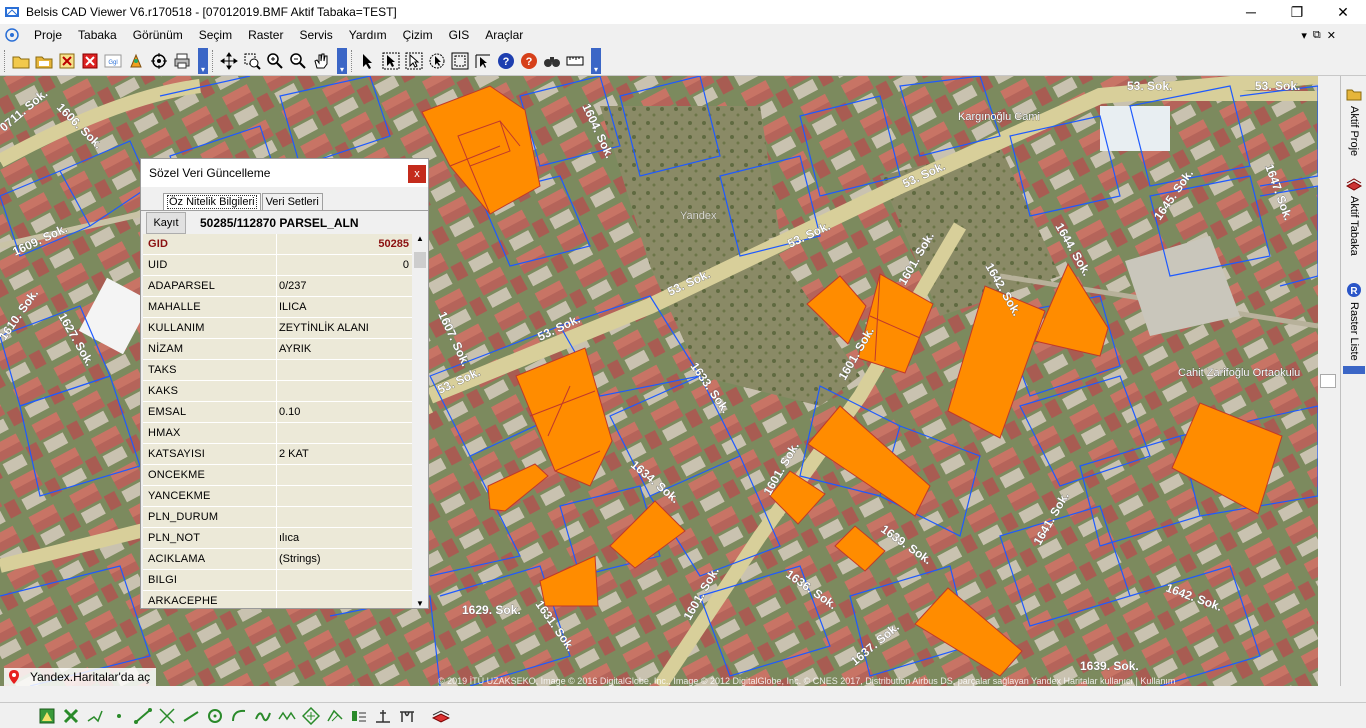 Image resolution: width=1366 pixels, height=728 pixels. I want to click on menu-tabaka: Tabaka, so click(97, 35).